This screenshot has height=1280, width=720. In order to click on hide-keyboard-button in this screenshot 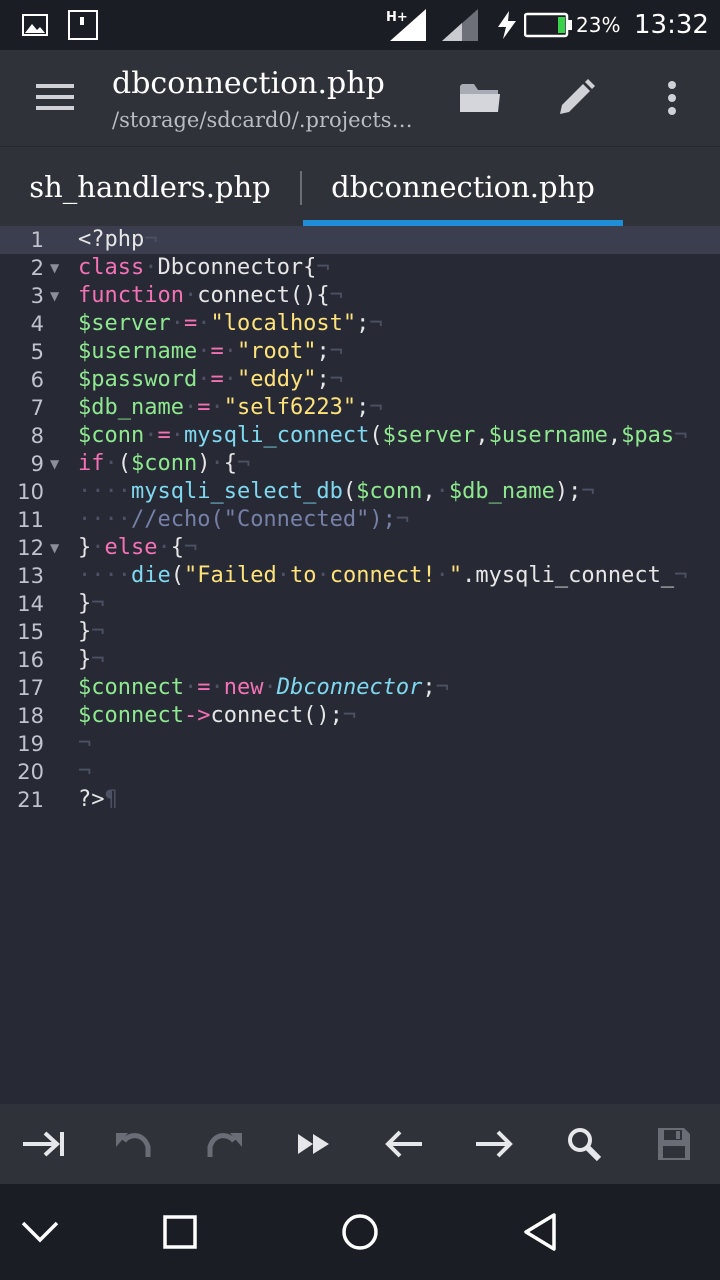, I will do `click(40, 1232)`.